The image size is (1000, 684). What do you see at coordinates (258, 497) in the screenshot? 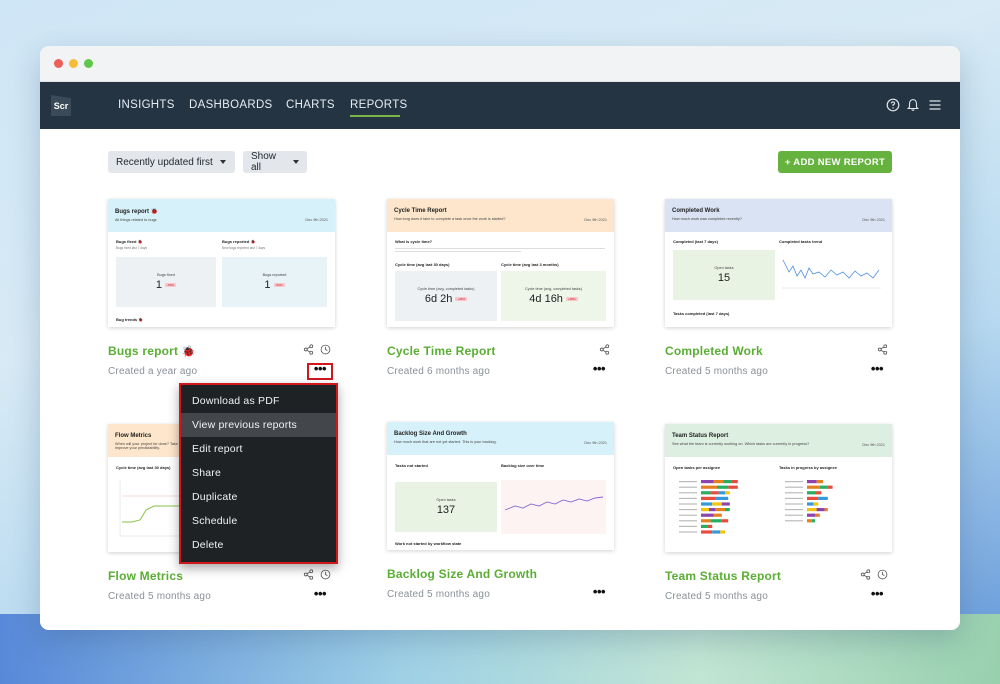
I see `menu-item-duplicate: Duplicate` at bounding box center [258, 497].